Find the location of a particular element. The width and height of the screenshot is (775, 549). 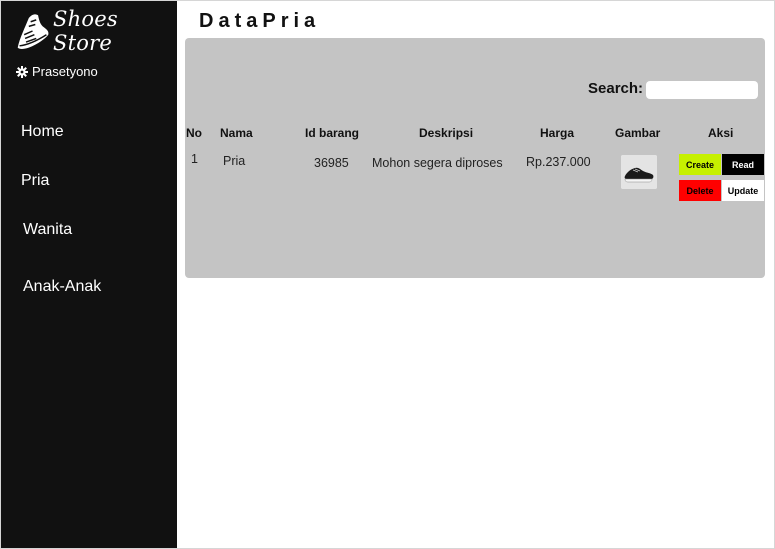

nav-pria: Pria is located at coordinates (35, 181).